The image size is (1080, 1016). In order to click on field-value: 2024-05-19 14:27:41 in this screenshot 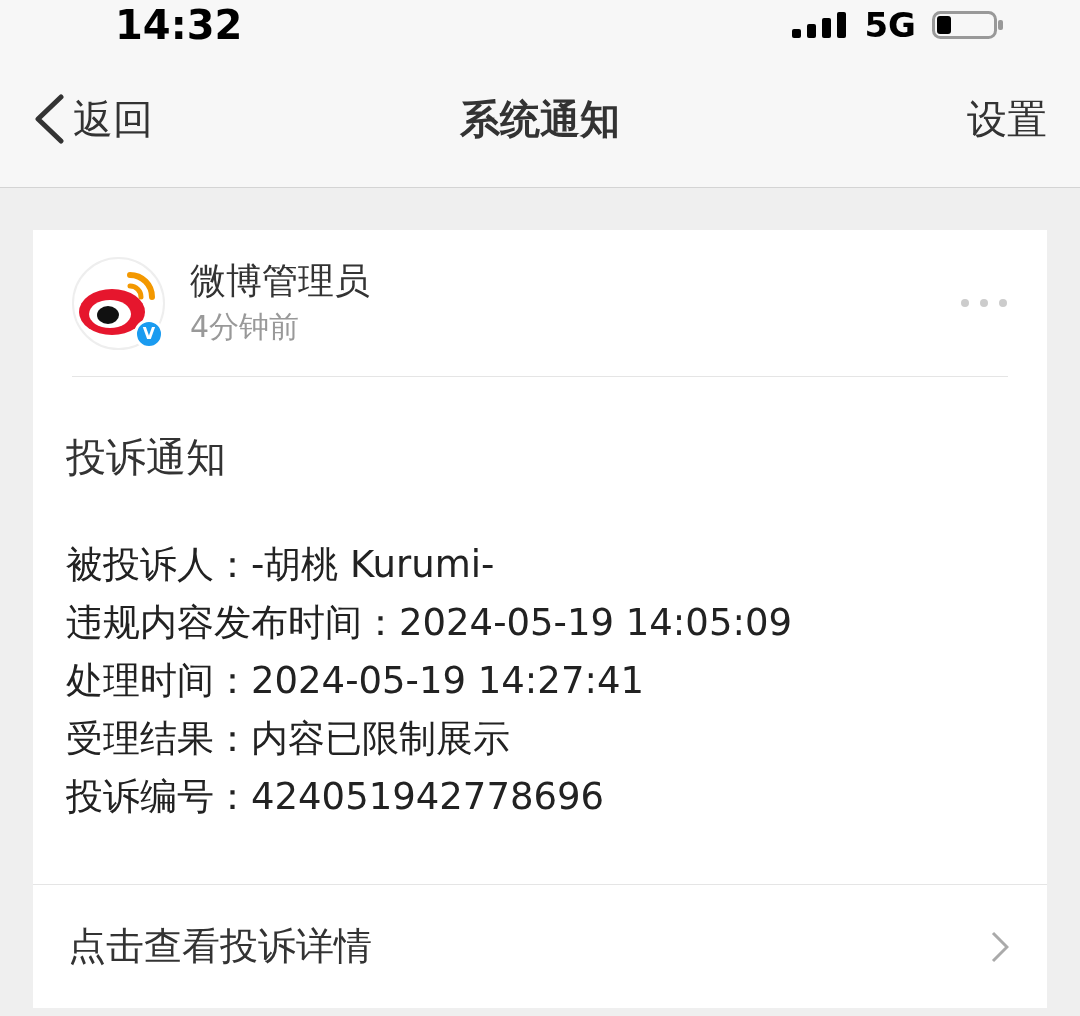, I will do `click(447, 681)`.